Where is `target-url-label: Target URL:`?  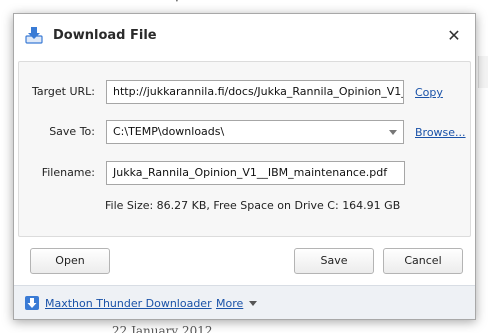
target-url-label: Target URL: is located at coordinates (63, 91).